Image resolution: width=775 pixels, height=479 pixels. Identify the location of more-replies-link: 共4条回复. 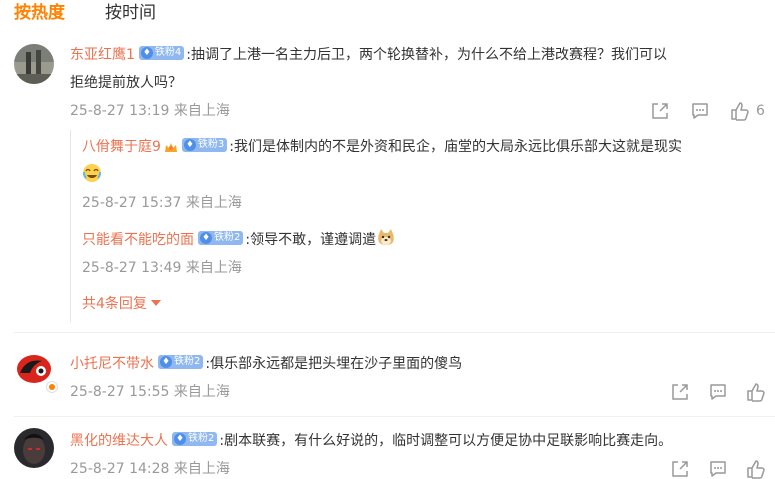
(121, 304).